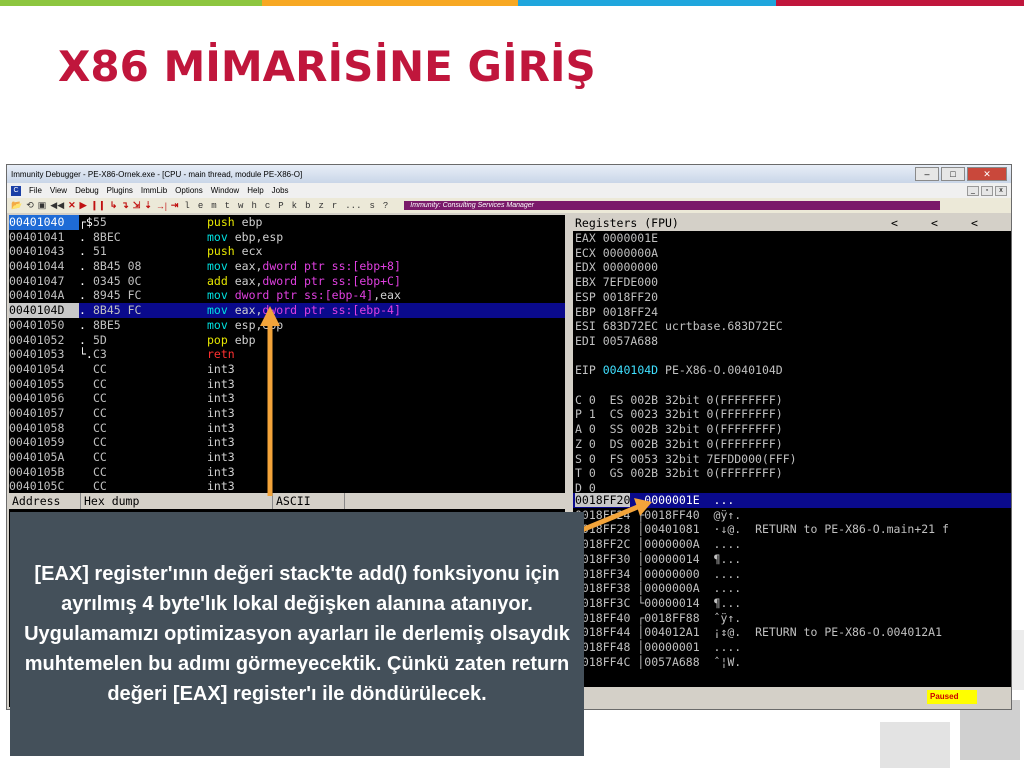  What do you see at coordinates (287, 222) in the screenshot?
I see `disasm-row: 00401040 ┌$55 push ebp` at bounding box center [287, 222].